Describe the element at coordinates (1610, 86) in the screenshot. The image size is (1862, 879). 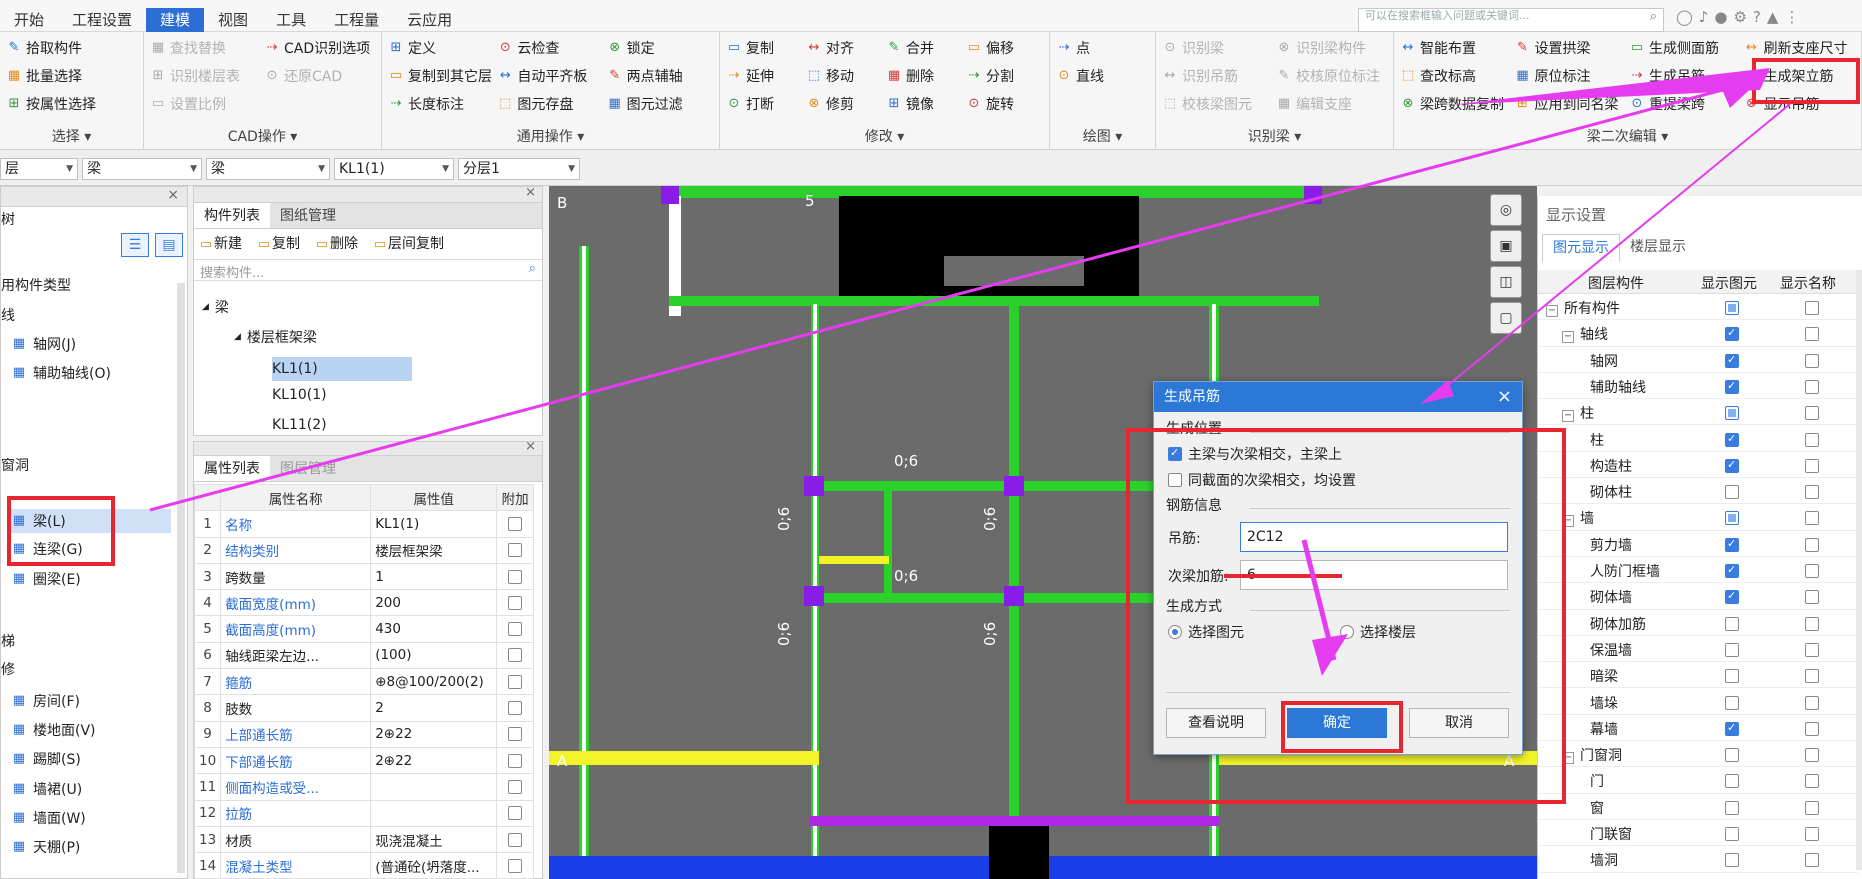
I see `arrow-wedge` at that location.